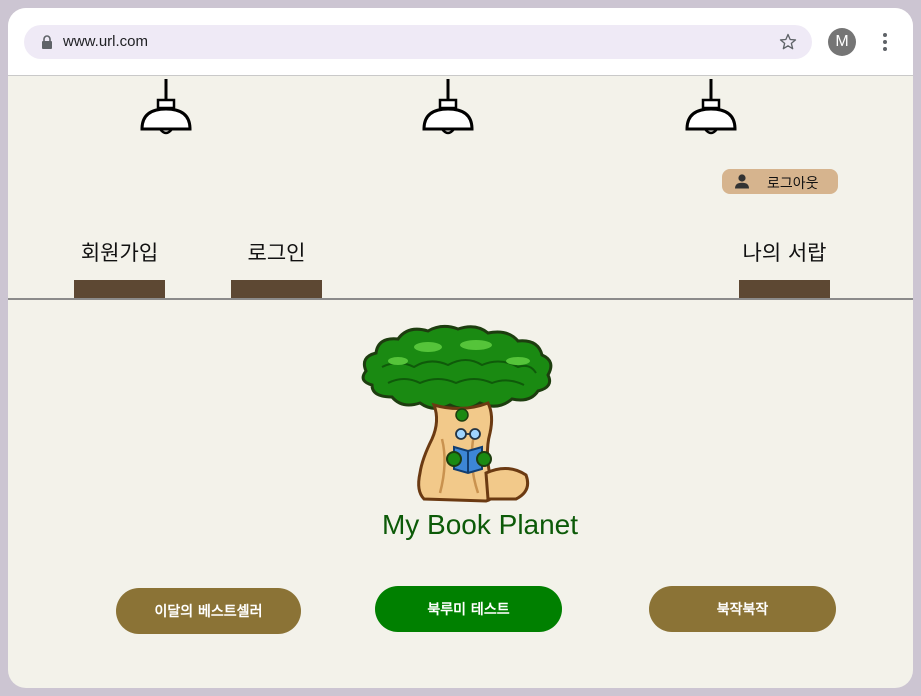  Describe the element at coordinates (460, 299) in the screenshot. I see `nav-divider` at that location.